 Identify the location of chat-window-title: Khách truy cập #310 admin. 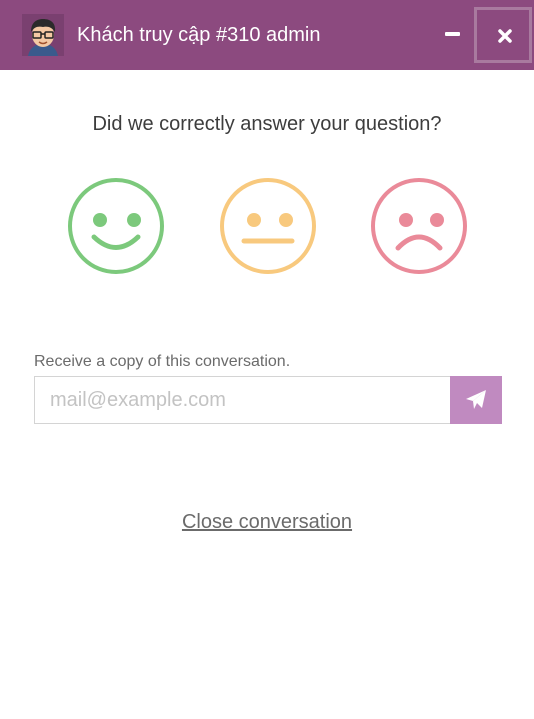
(199, 35).